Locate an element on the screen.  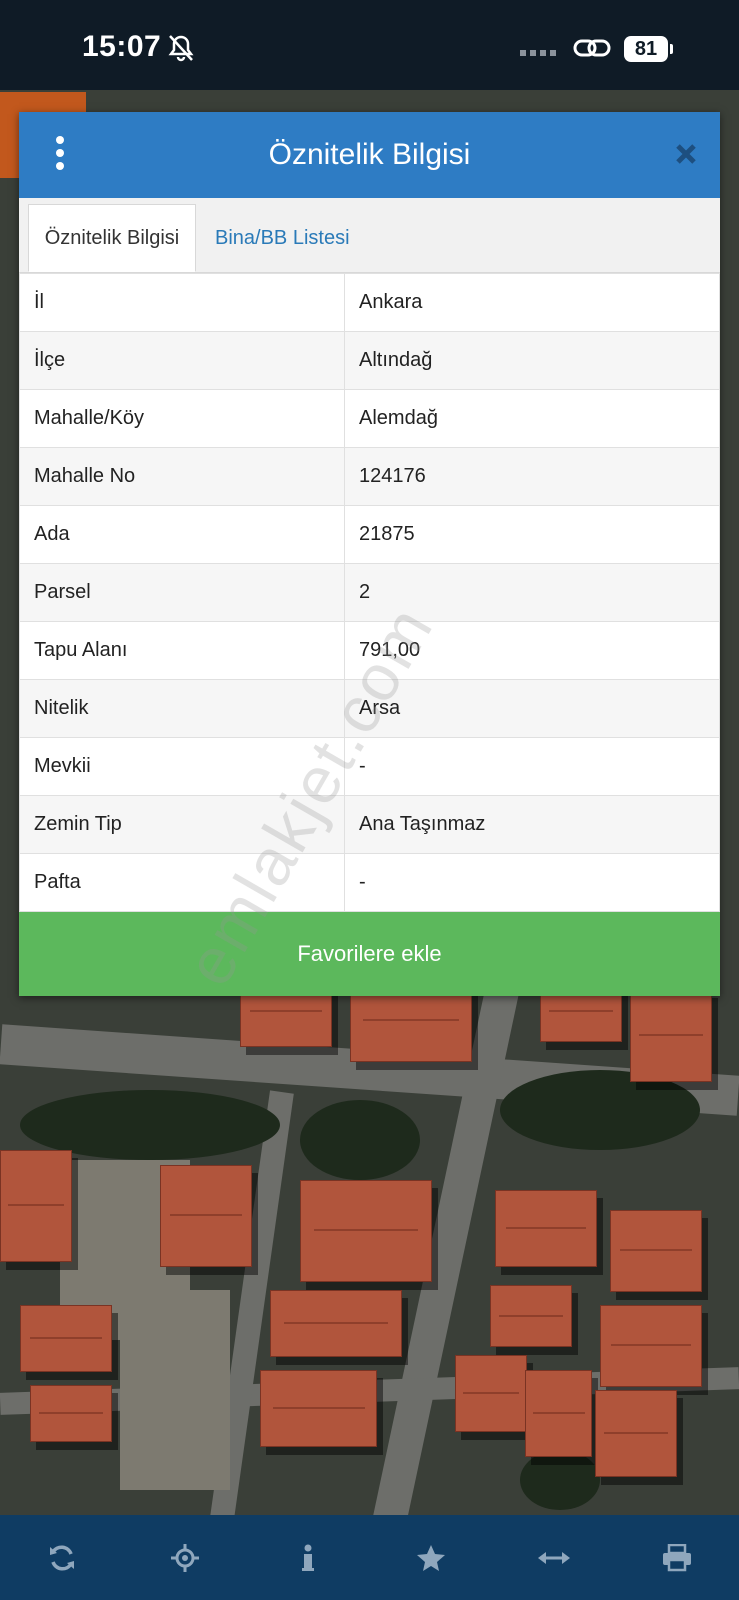
info-icon is located at coordinates (307, 1557).